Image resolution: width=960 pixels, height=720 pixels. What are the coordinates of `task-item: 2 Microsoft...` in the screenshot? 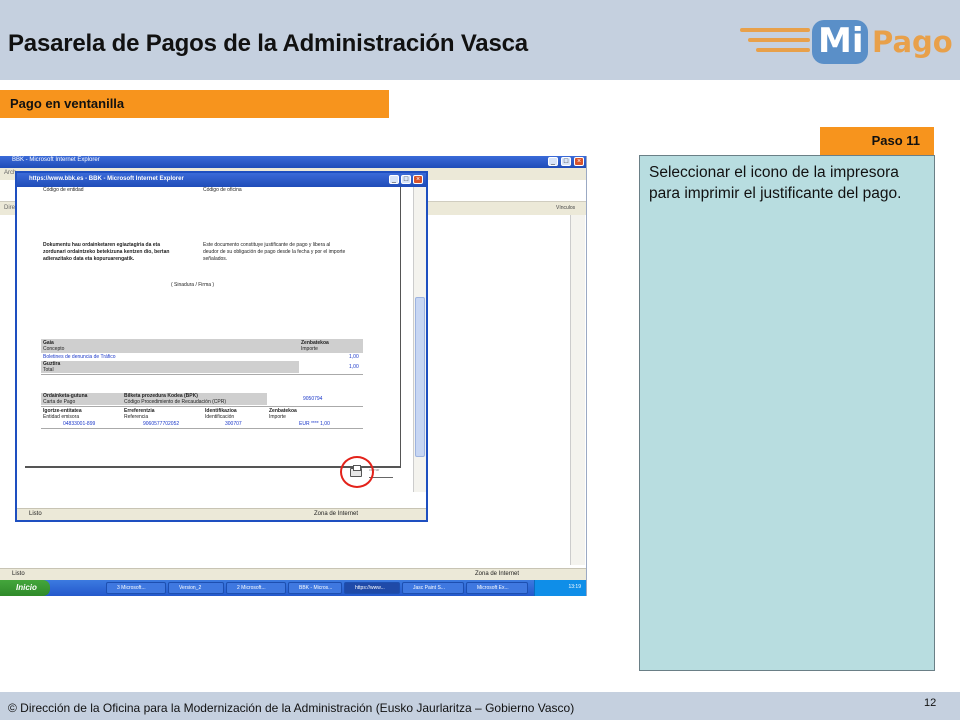 It's located at (256, 588).